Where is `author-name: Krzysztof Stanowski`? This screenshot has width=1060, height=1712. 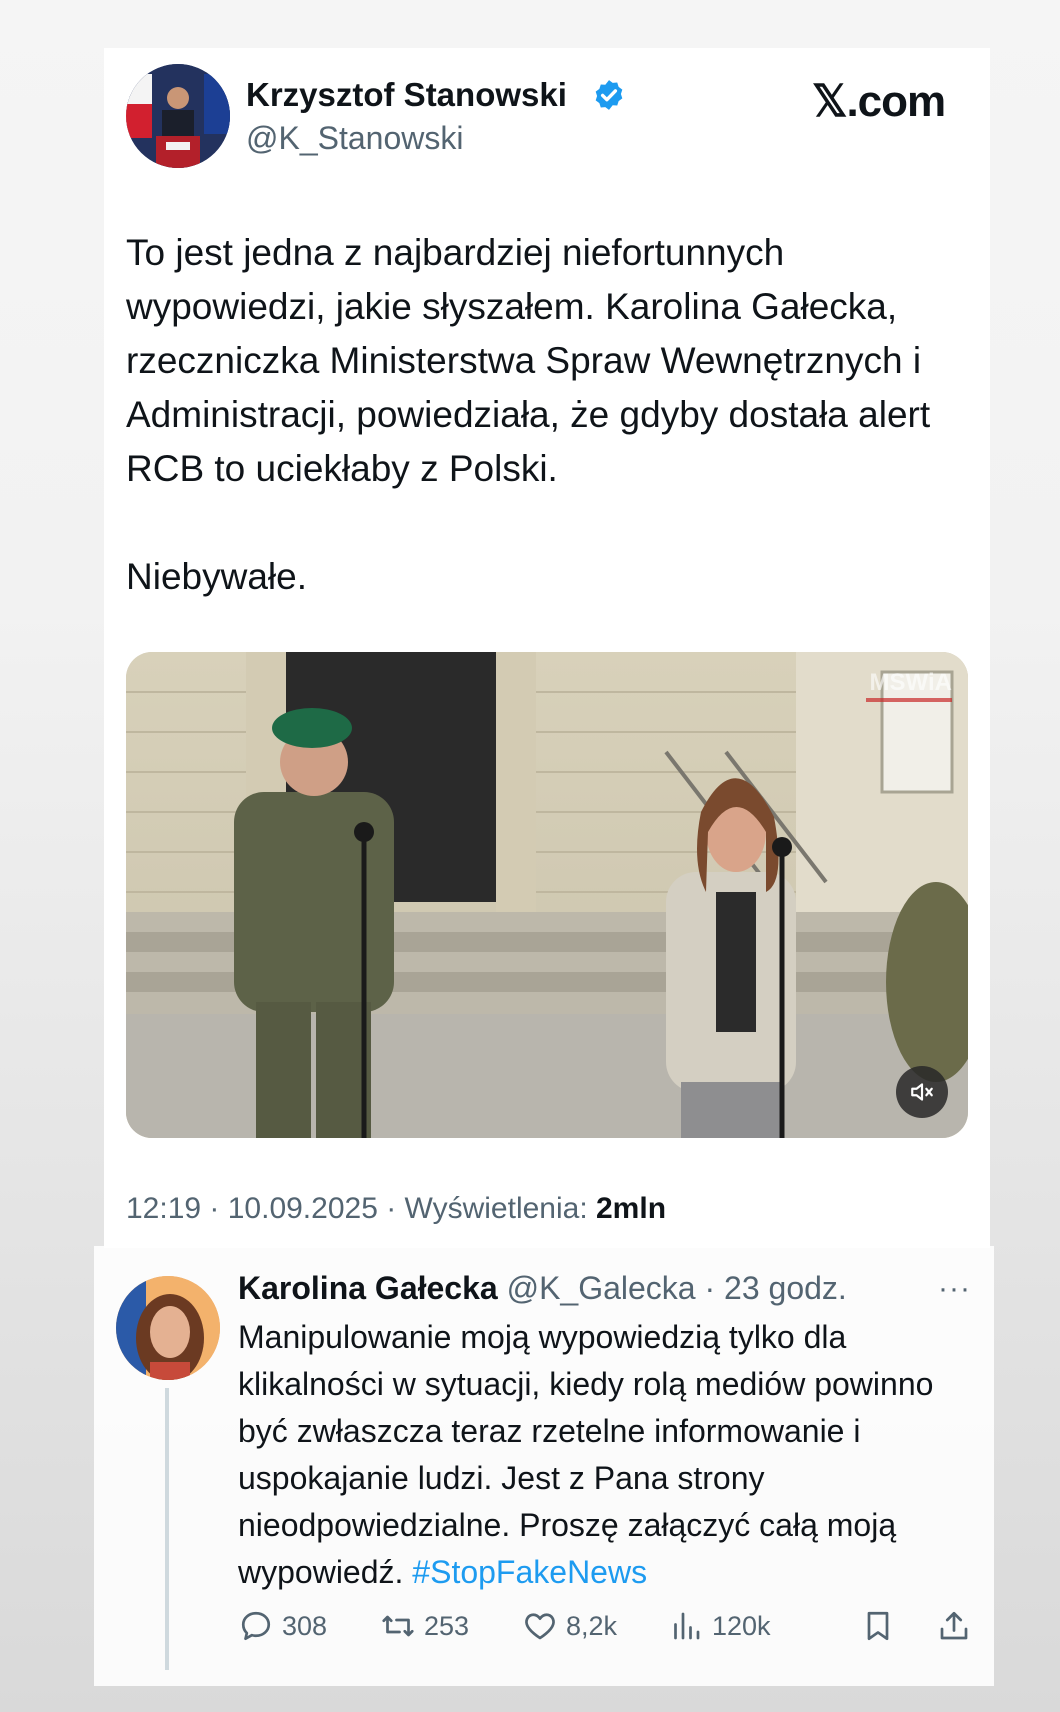 author-name: Krzysztof Stanowski is located at coordinates (406, 95).